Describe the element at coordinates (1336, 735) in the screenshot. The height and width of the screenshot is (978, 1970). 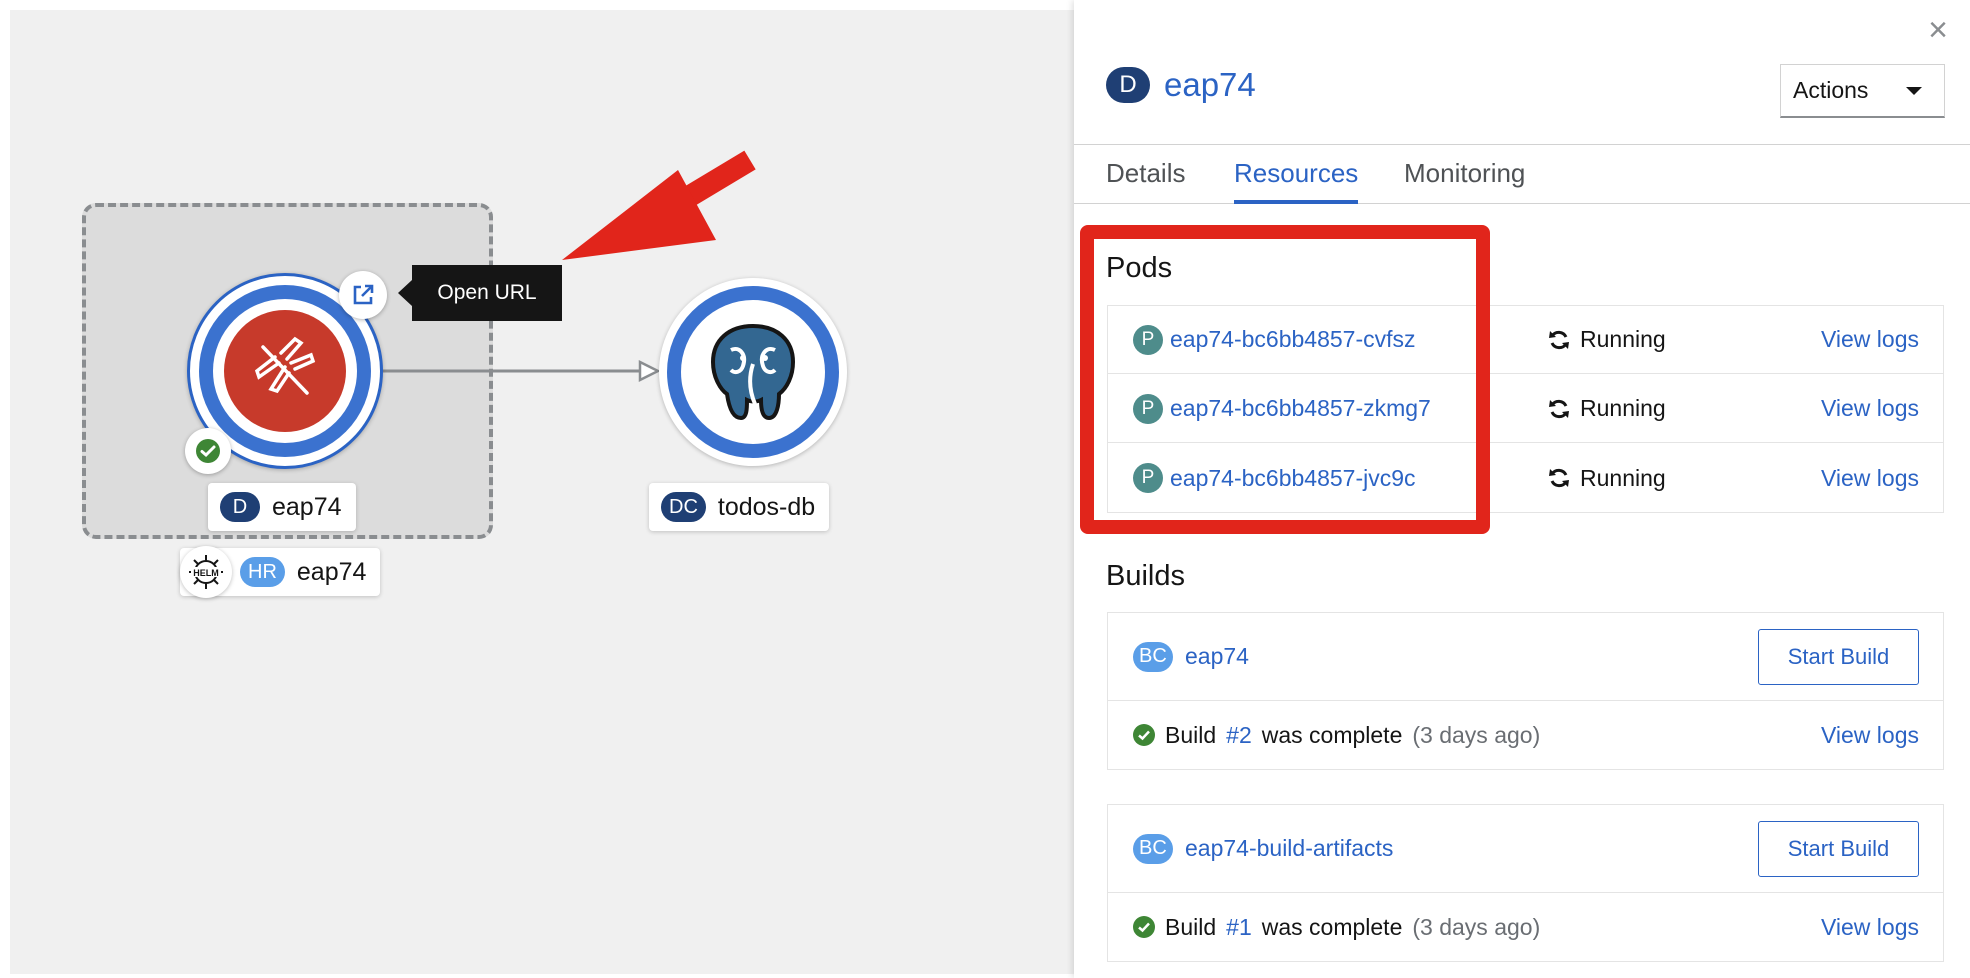
I see `build-status: Build #2 was complete (3 days ago)` at that location.